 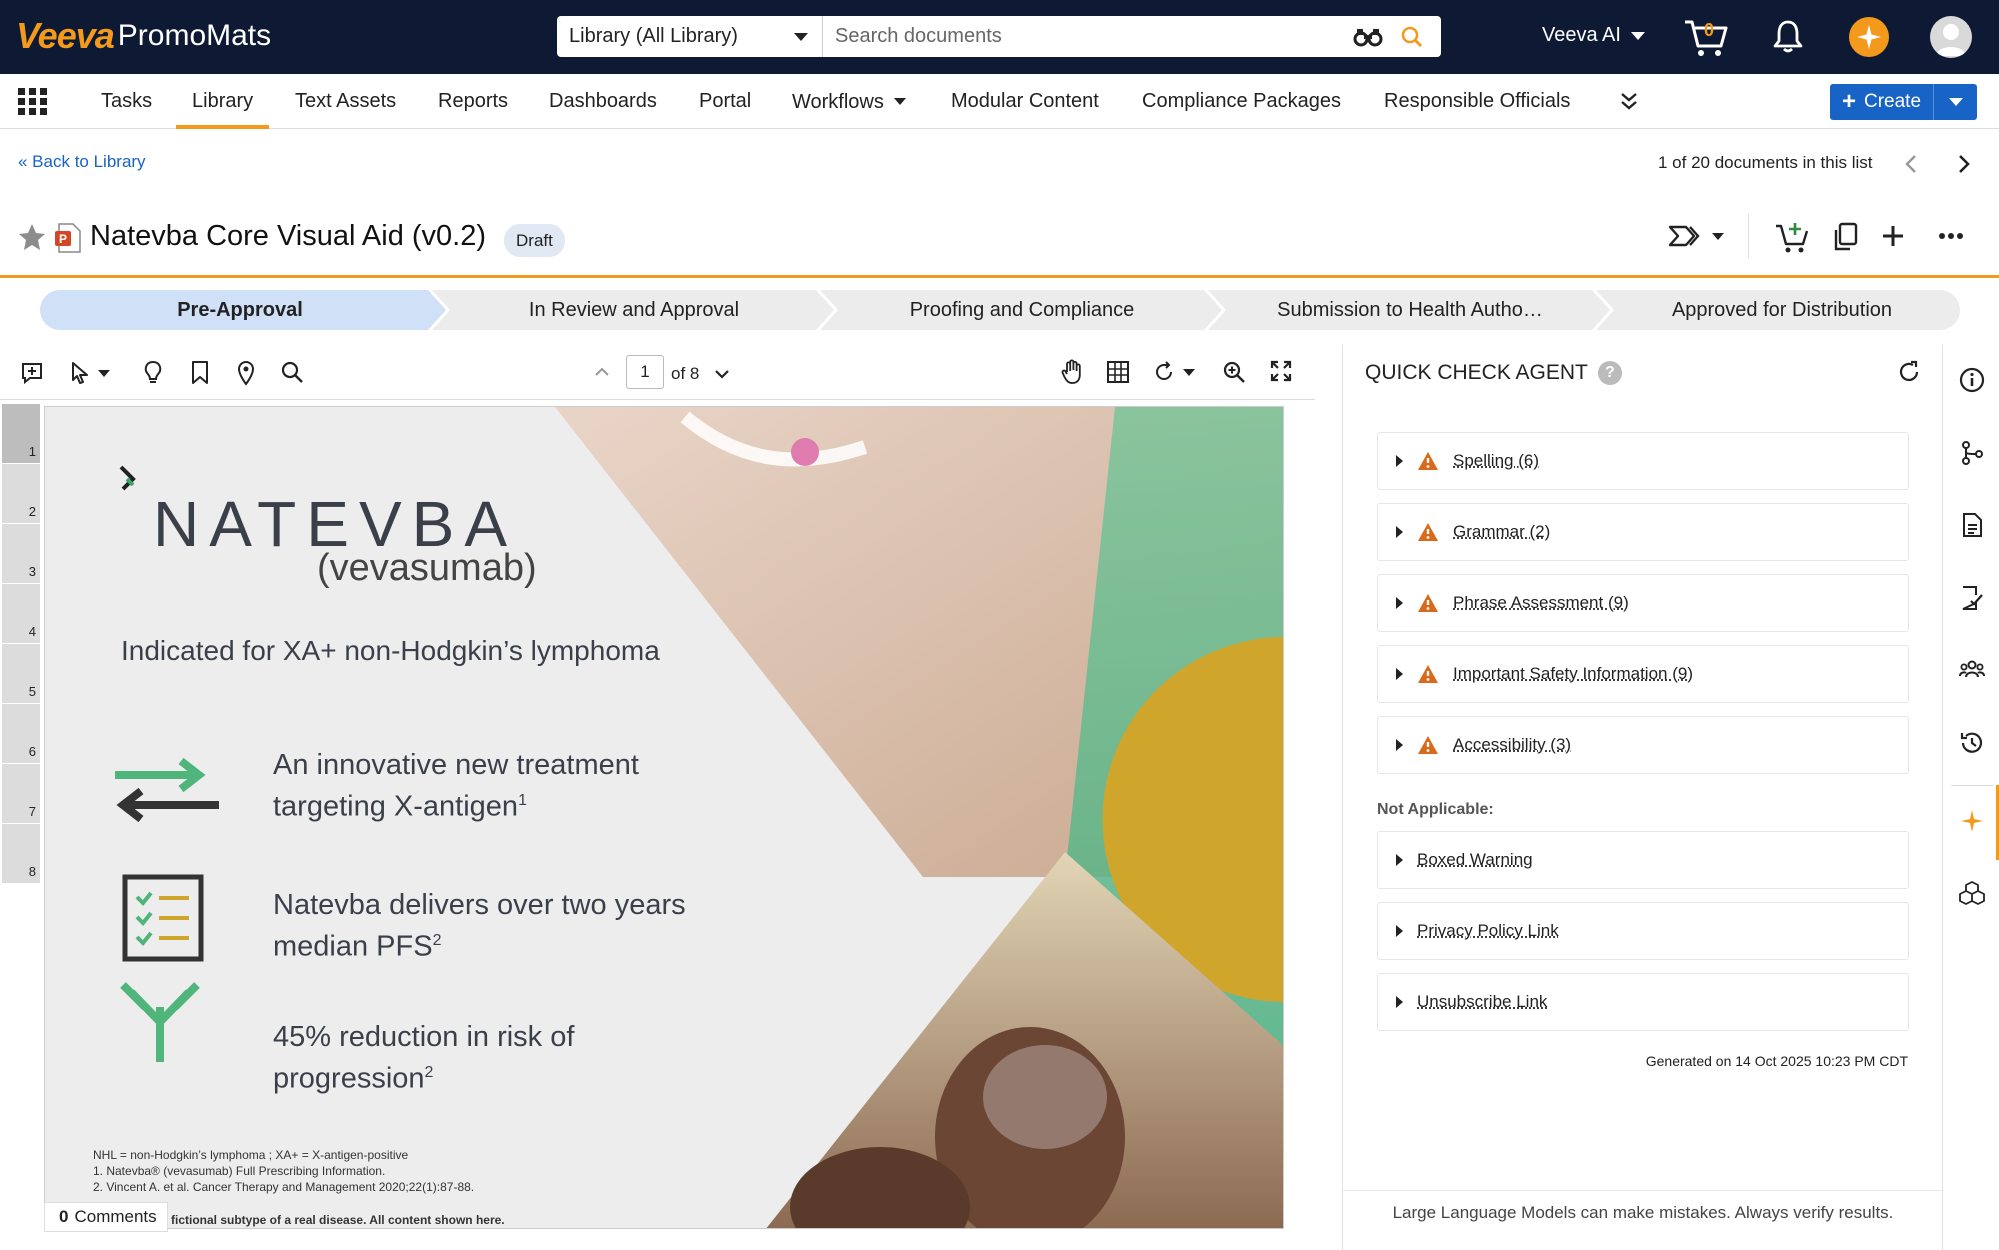 I want to click on add-annotation-icon, so click(x=32, y=373).